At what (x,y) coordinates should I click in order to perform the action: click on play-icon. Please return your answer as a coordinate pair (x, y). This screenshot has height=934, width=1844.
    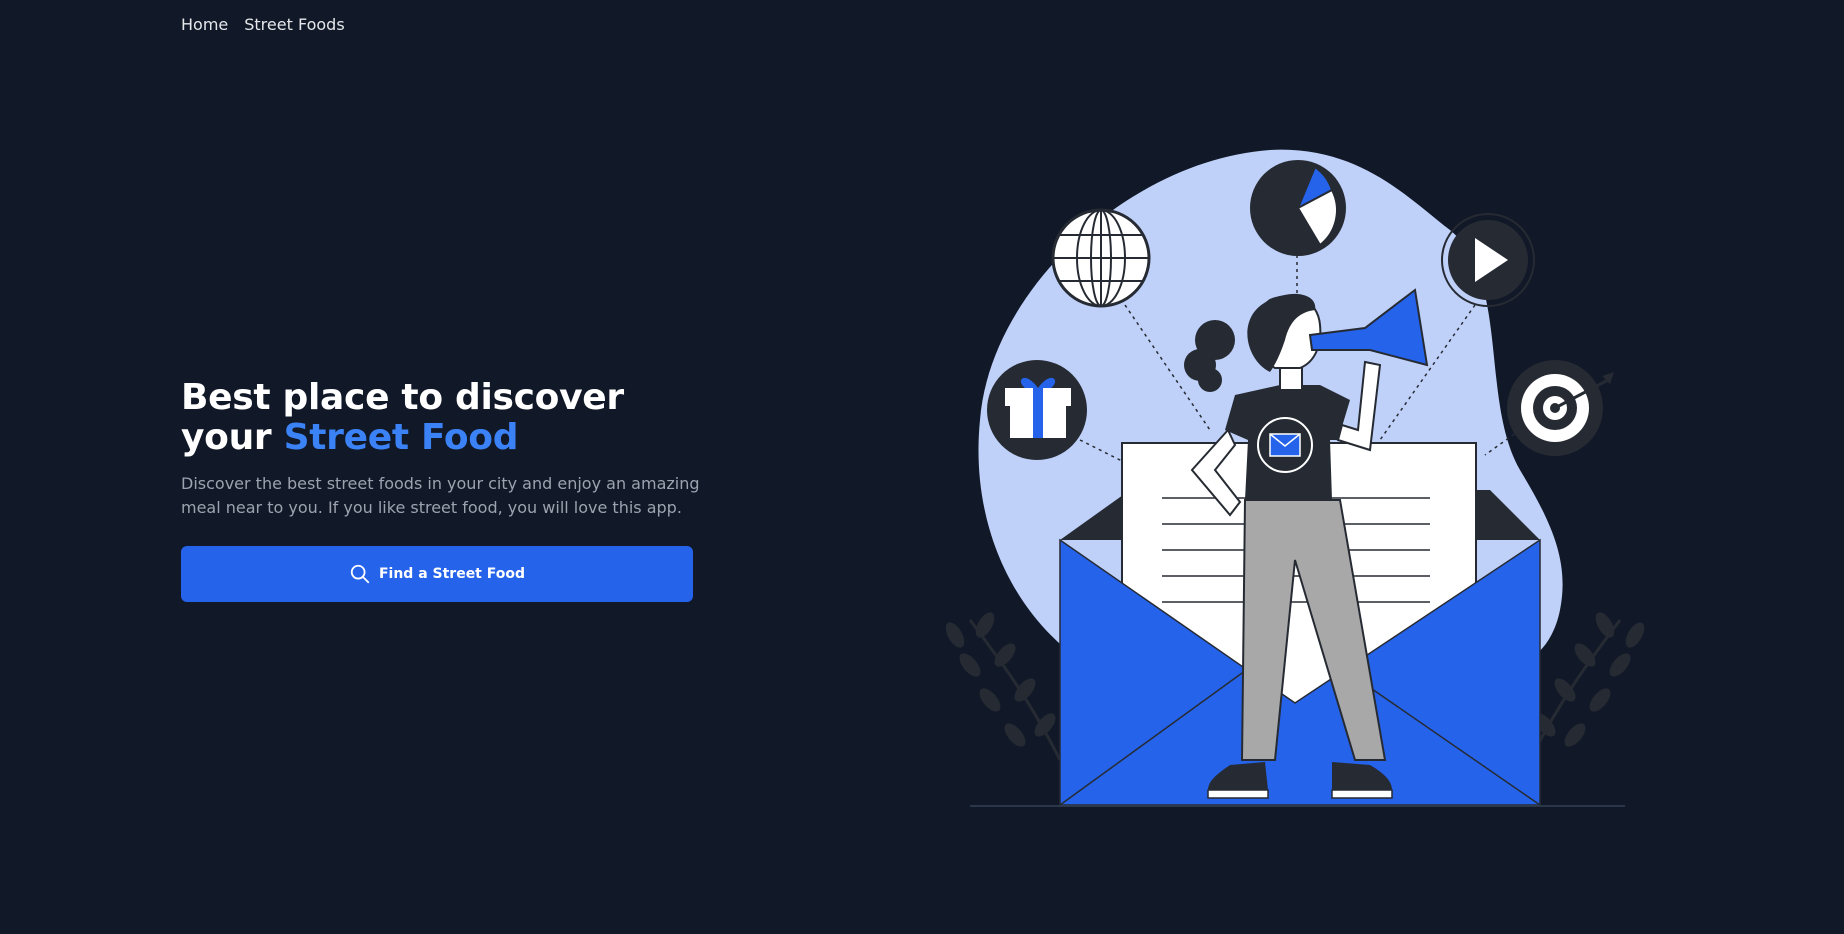
    Looking at the image, I should click on (1488, 260).